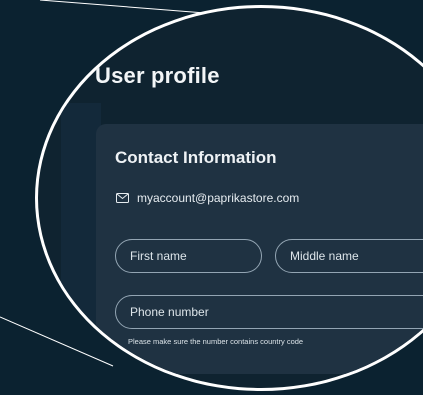  Describe the element at coordinates (81, 245) in the screenshot. I see `sidebar-background` at that location.